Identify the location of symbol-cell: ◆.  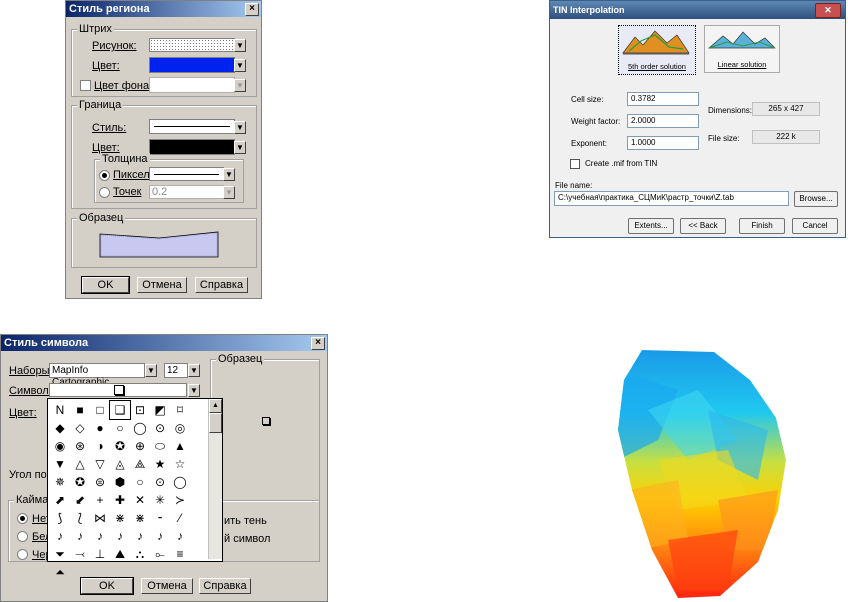
(60, 428).